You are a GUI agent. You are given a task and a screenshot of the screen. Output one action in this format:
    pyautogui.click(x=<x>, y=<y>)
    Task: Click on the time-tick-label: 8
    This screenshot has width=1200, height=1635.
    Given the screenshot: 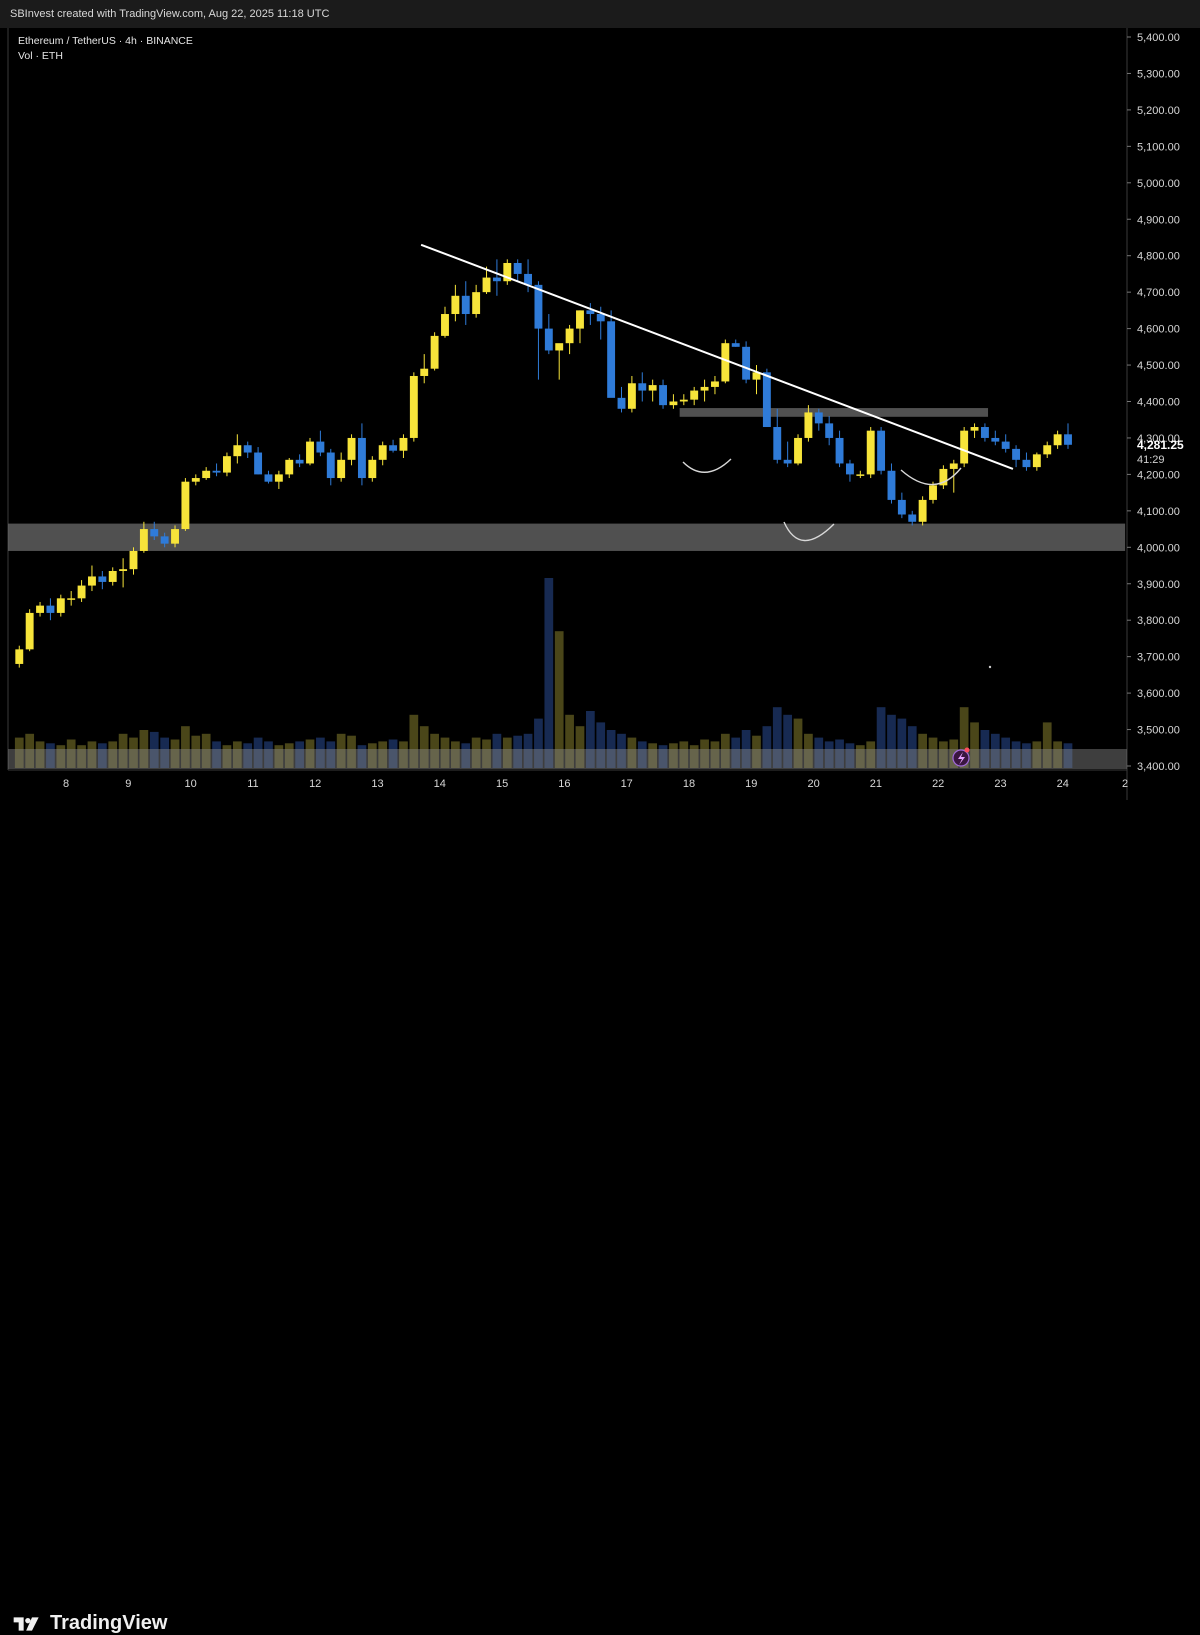 What is the action you would take?
    pyautogui.click(x=66, y=784)
    